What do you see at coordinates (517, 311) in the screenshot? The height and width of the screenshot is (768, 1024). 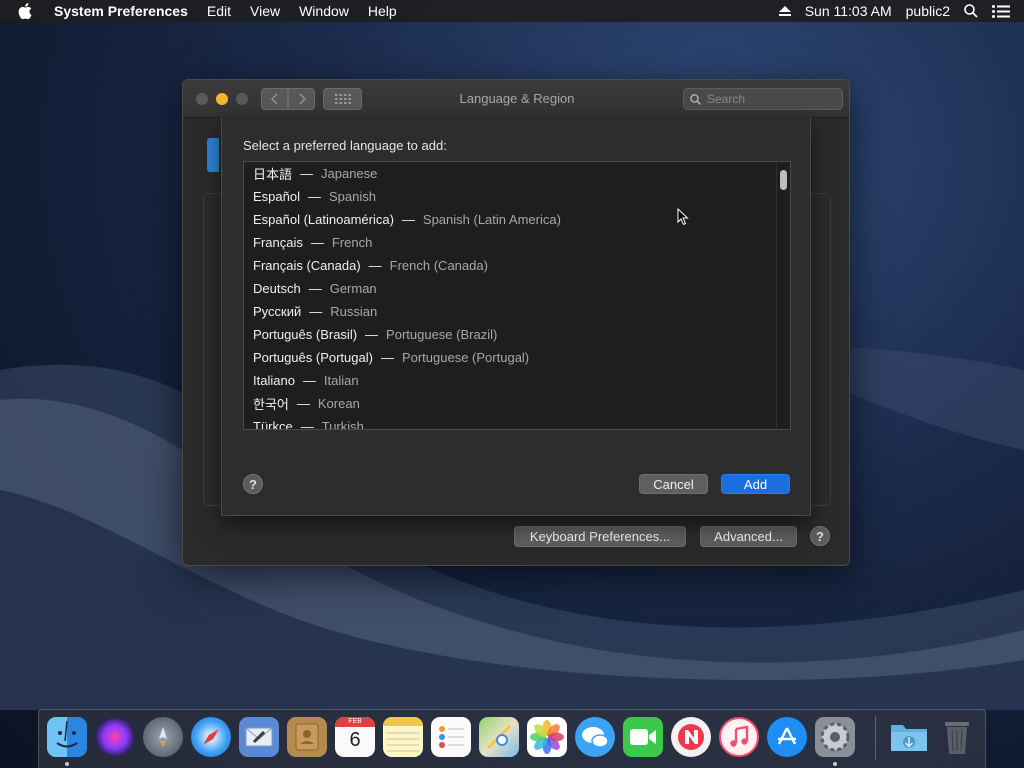 I see `language-list-item: Русский — Russian` at bounding box center [517, 311].